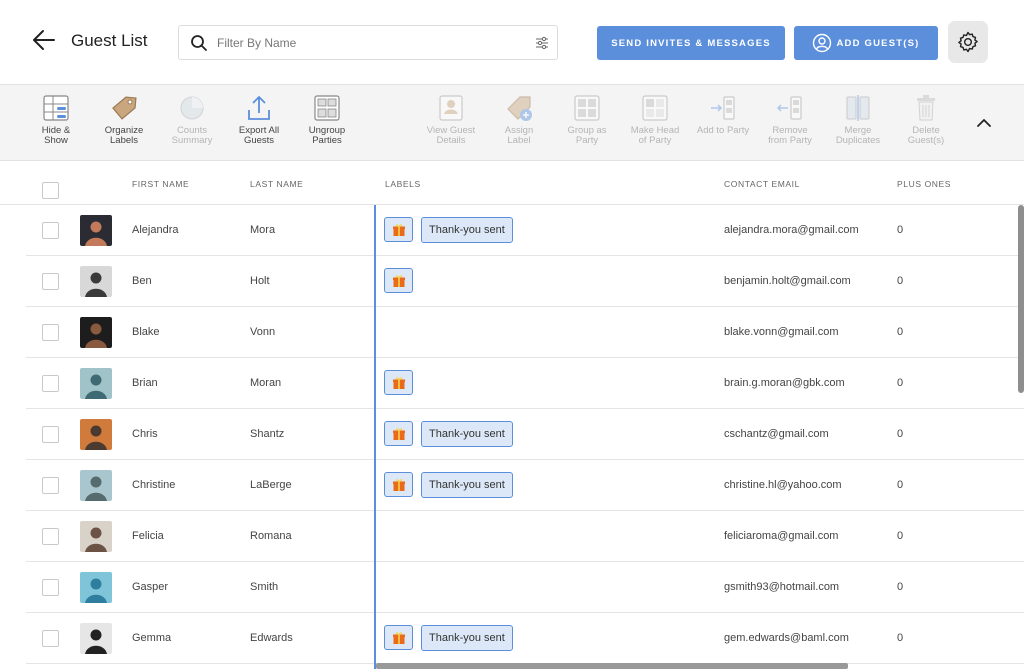 This screenshot has height=669, width=1024. Describe the element at coordinates (1021, 299) in the screenshot. I see `vertical-scrollbar` at that location.